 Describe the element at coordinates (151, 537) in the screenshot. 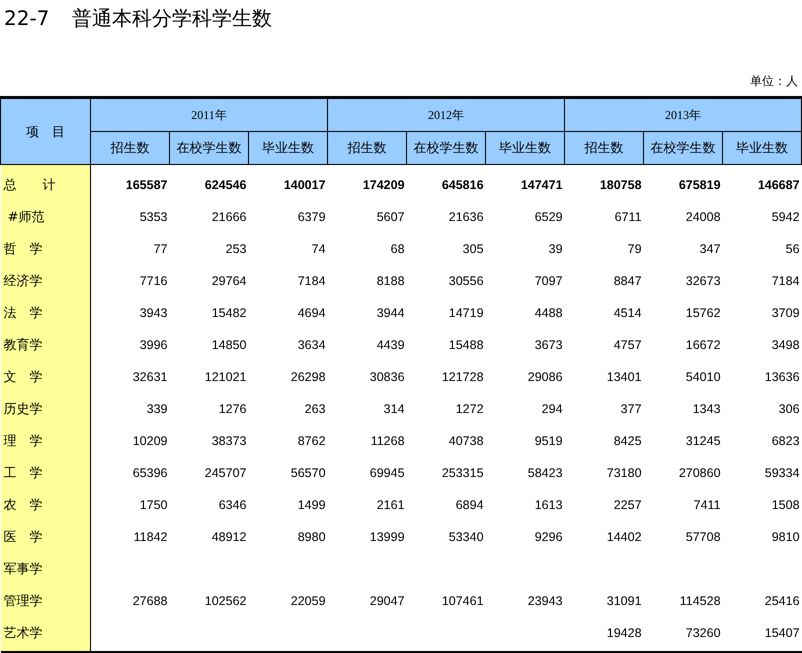

I see `table-cell: 11842` at that location.